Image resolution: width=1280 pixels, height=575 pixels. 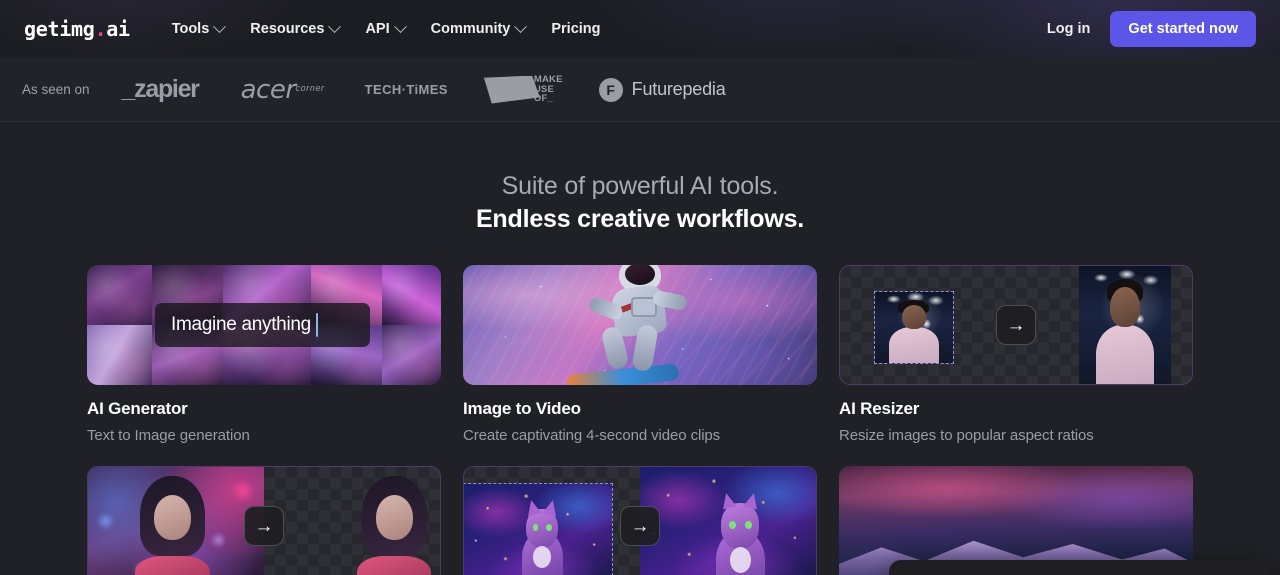 I want to click on nav-item-label: Pricing, so click(x=576, y=29).